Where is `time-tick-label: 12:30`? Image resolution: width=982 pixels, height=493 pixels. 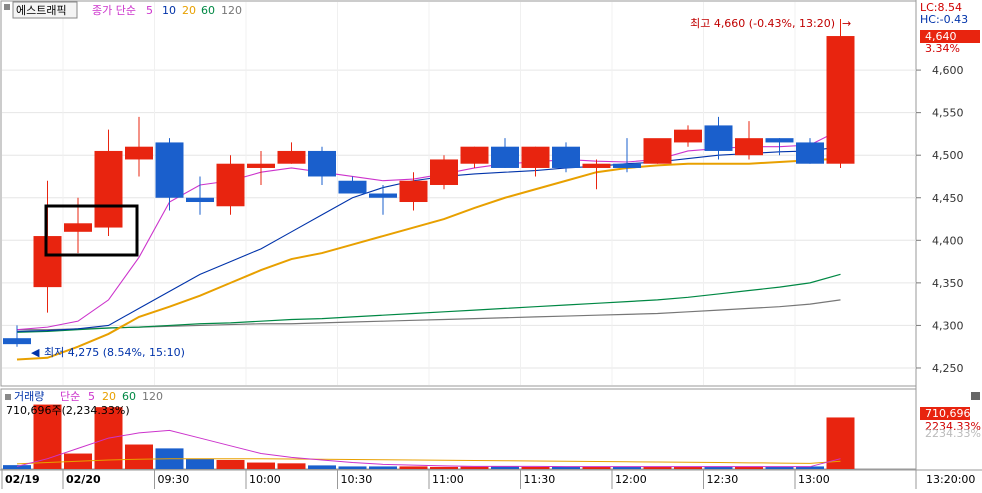 time-tick-label: 12:30 is located at coordinates (723, 479).